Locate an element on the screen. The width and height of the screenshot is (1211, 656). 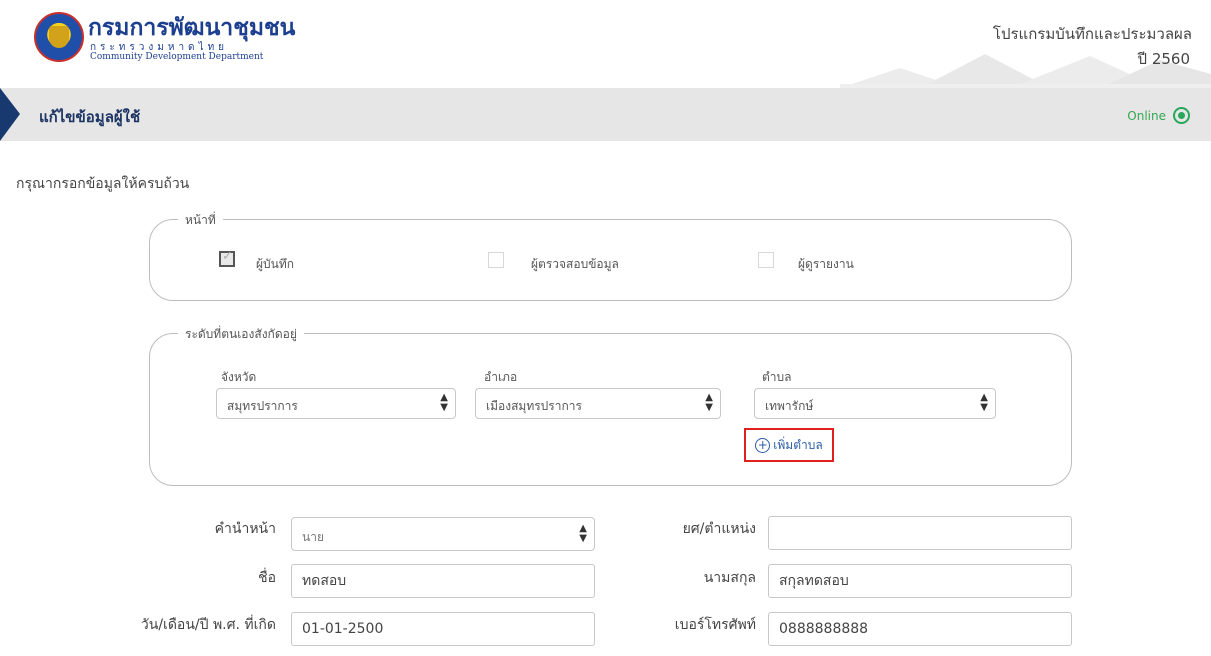
rank-input is located at coordinates (920, 533).